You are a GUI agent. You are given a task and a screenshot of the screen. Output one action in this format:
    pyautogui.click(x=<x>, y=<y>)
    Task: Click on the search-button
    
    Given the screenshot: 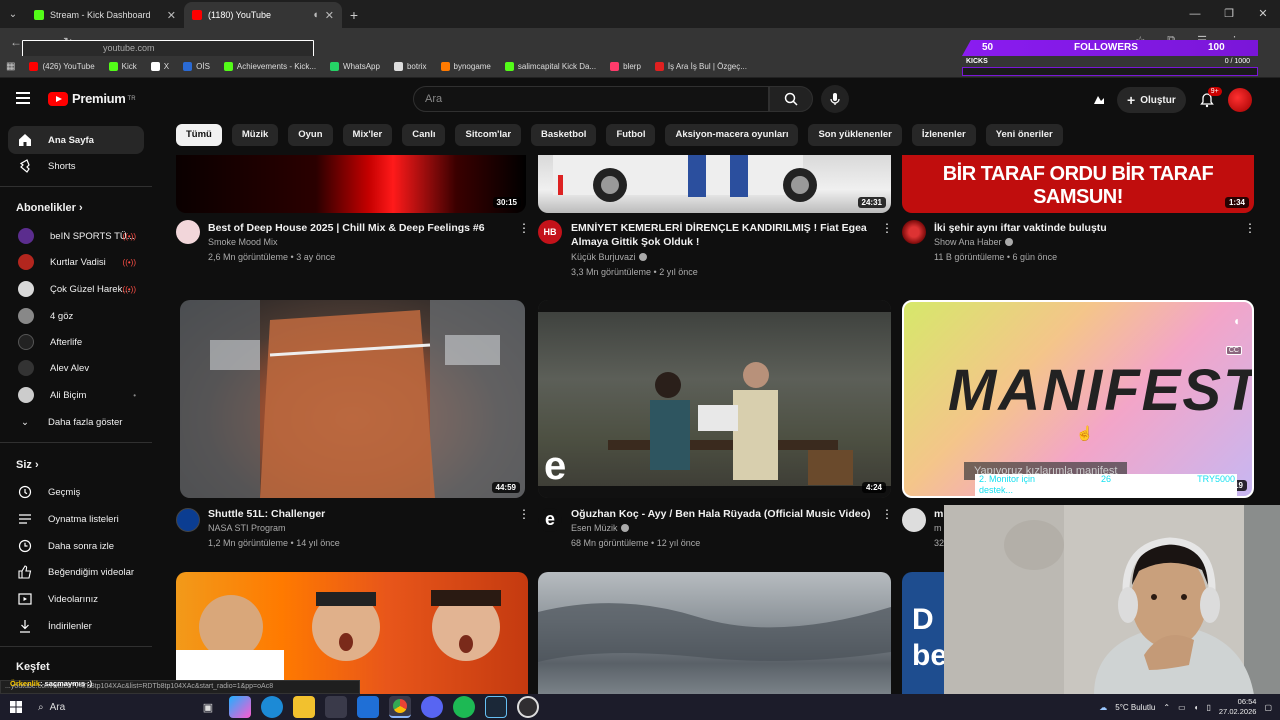 What is the action you would take?
    pyautogui.click(x=791, y=99)
    